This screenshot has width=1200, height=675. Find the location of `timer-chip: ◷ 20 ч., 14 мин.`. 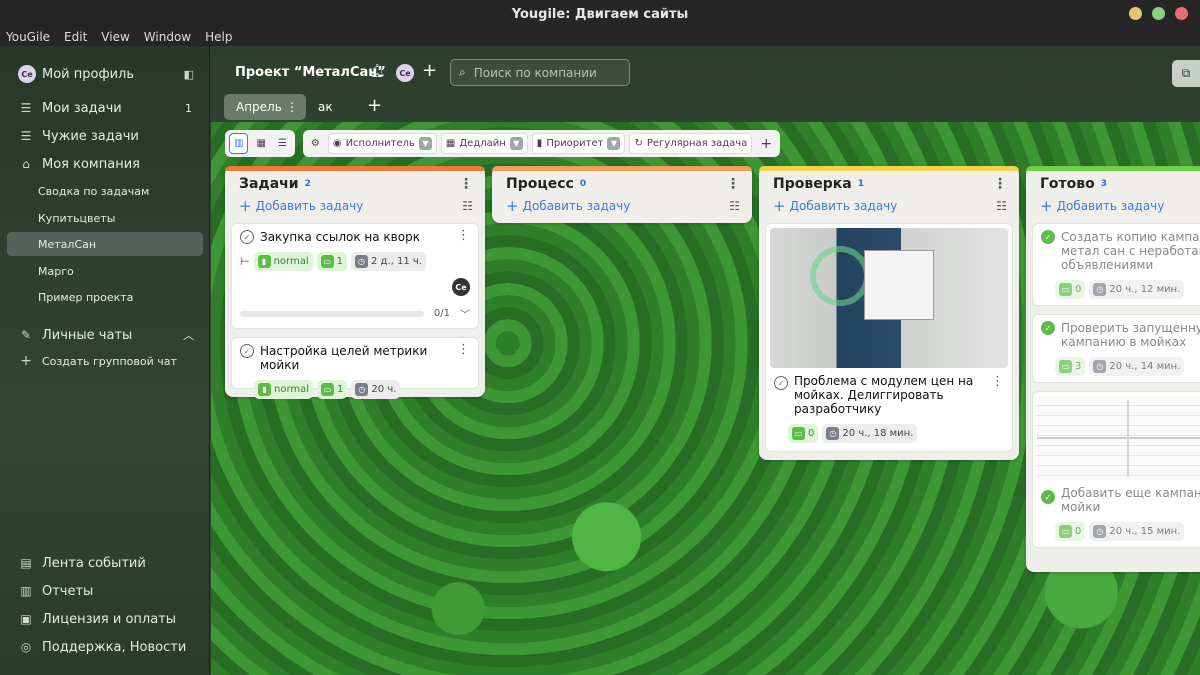

timer-chip: ◷ 20 ч., 14 мин. is located at coordinates (1137, 366).